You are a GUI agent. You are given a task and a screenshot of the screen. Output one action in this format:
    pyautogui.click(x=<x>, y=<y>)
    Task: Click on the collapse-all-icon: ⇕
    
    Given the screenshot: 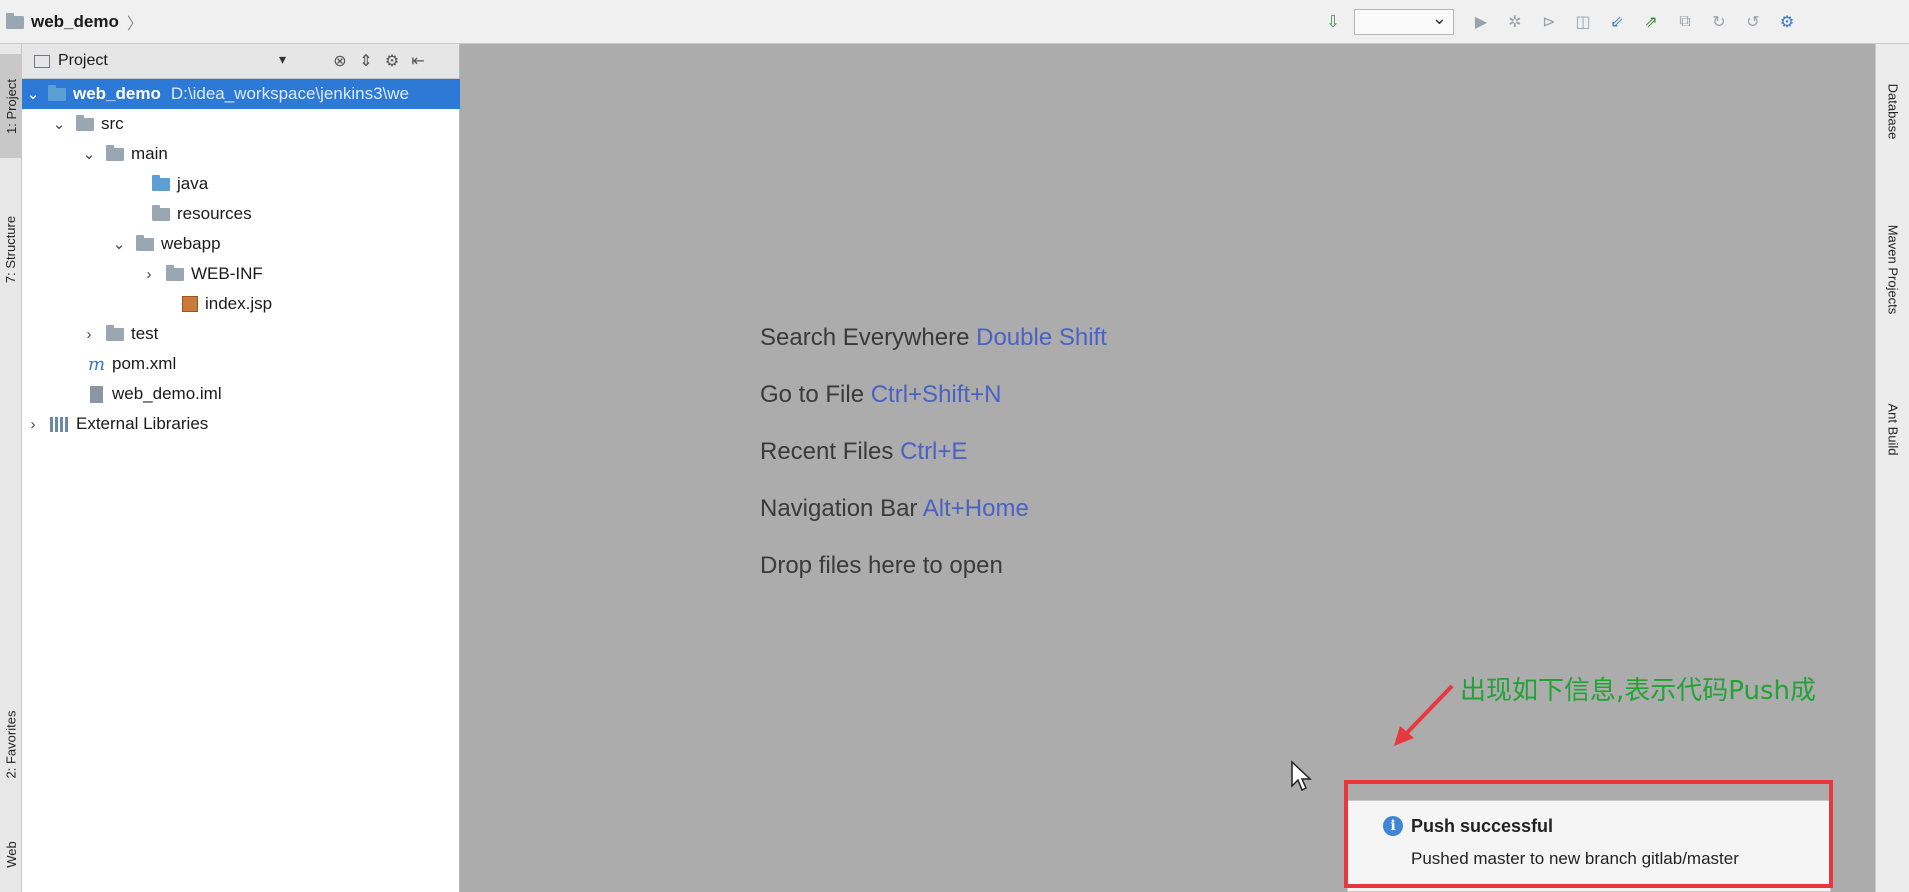 What is the action you would take?
    pyautogui.click(x=366, y=61)
    